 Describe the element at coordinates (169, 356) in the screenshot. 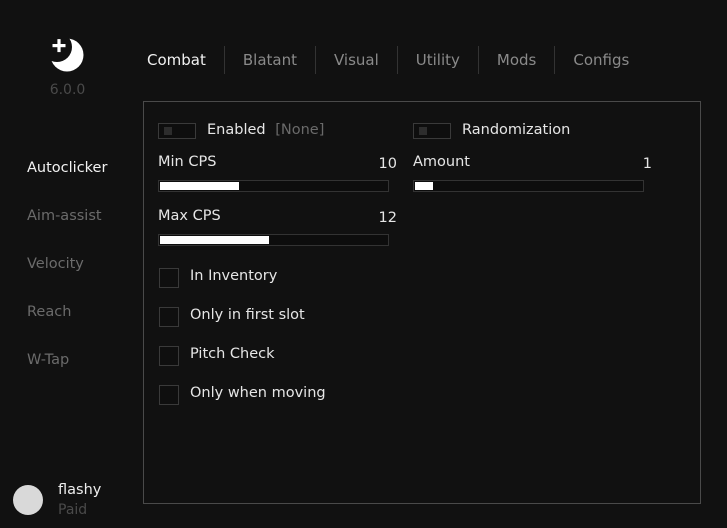

I see `pitch-check-checkbox` at that location.